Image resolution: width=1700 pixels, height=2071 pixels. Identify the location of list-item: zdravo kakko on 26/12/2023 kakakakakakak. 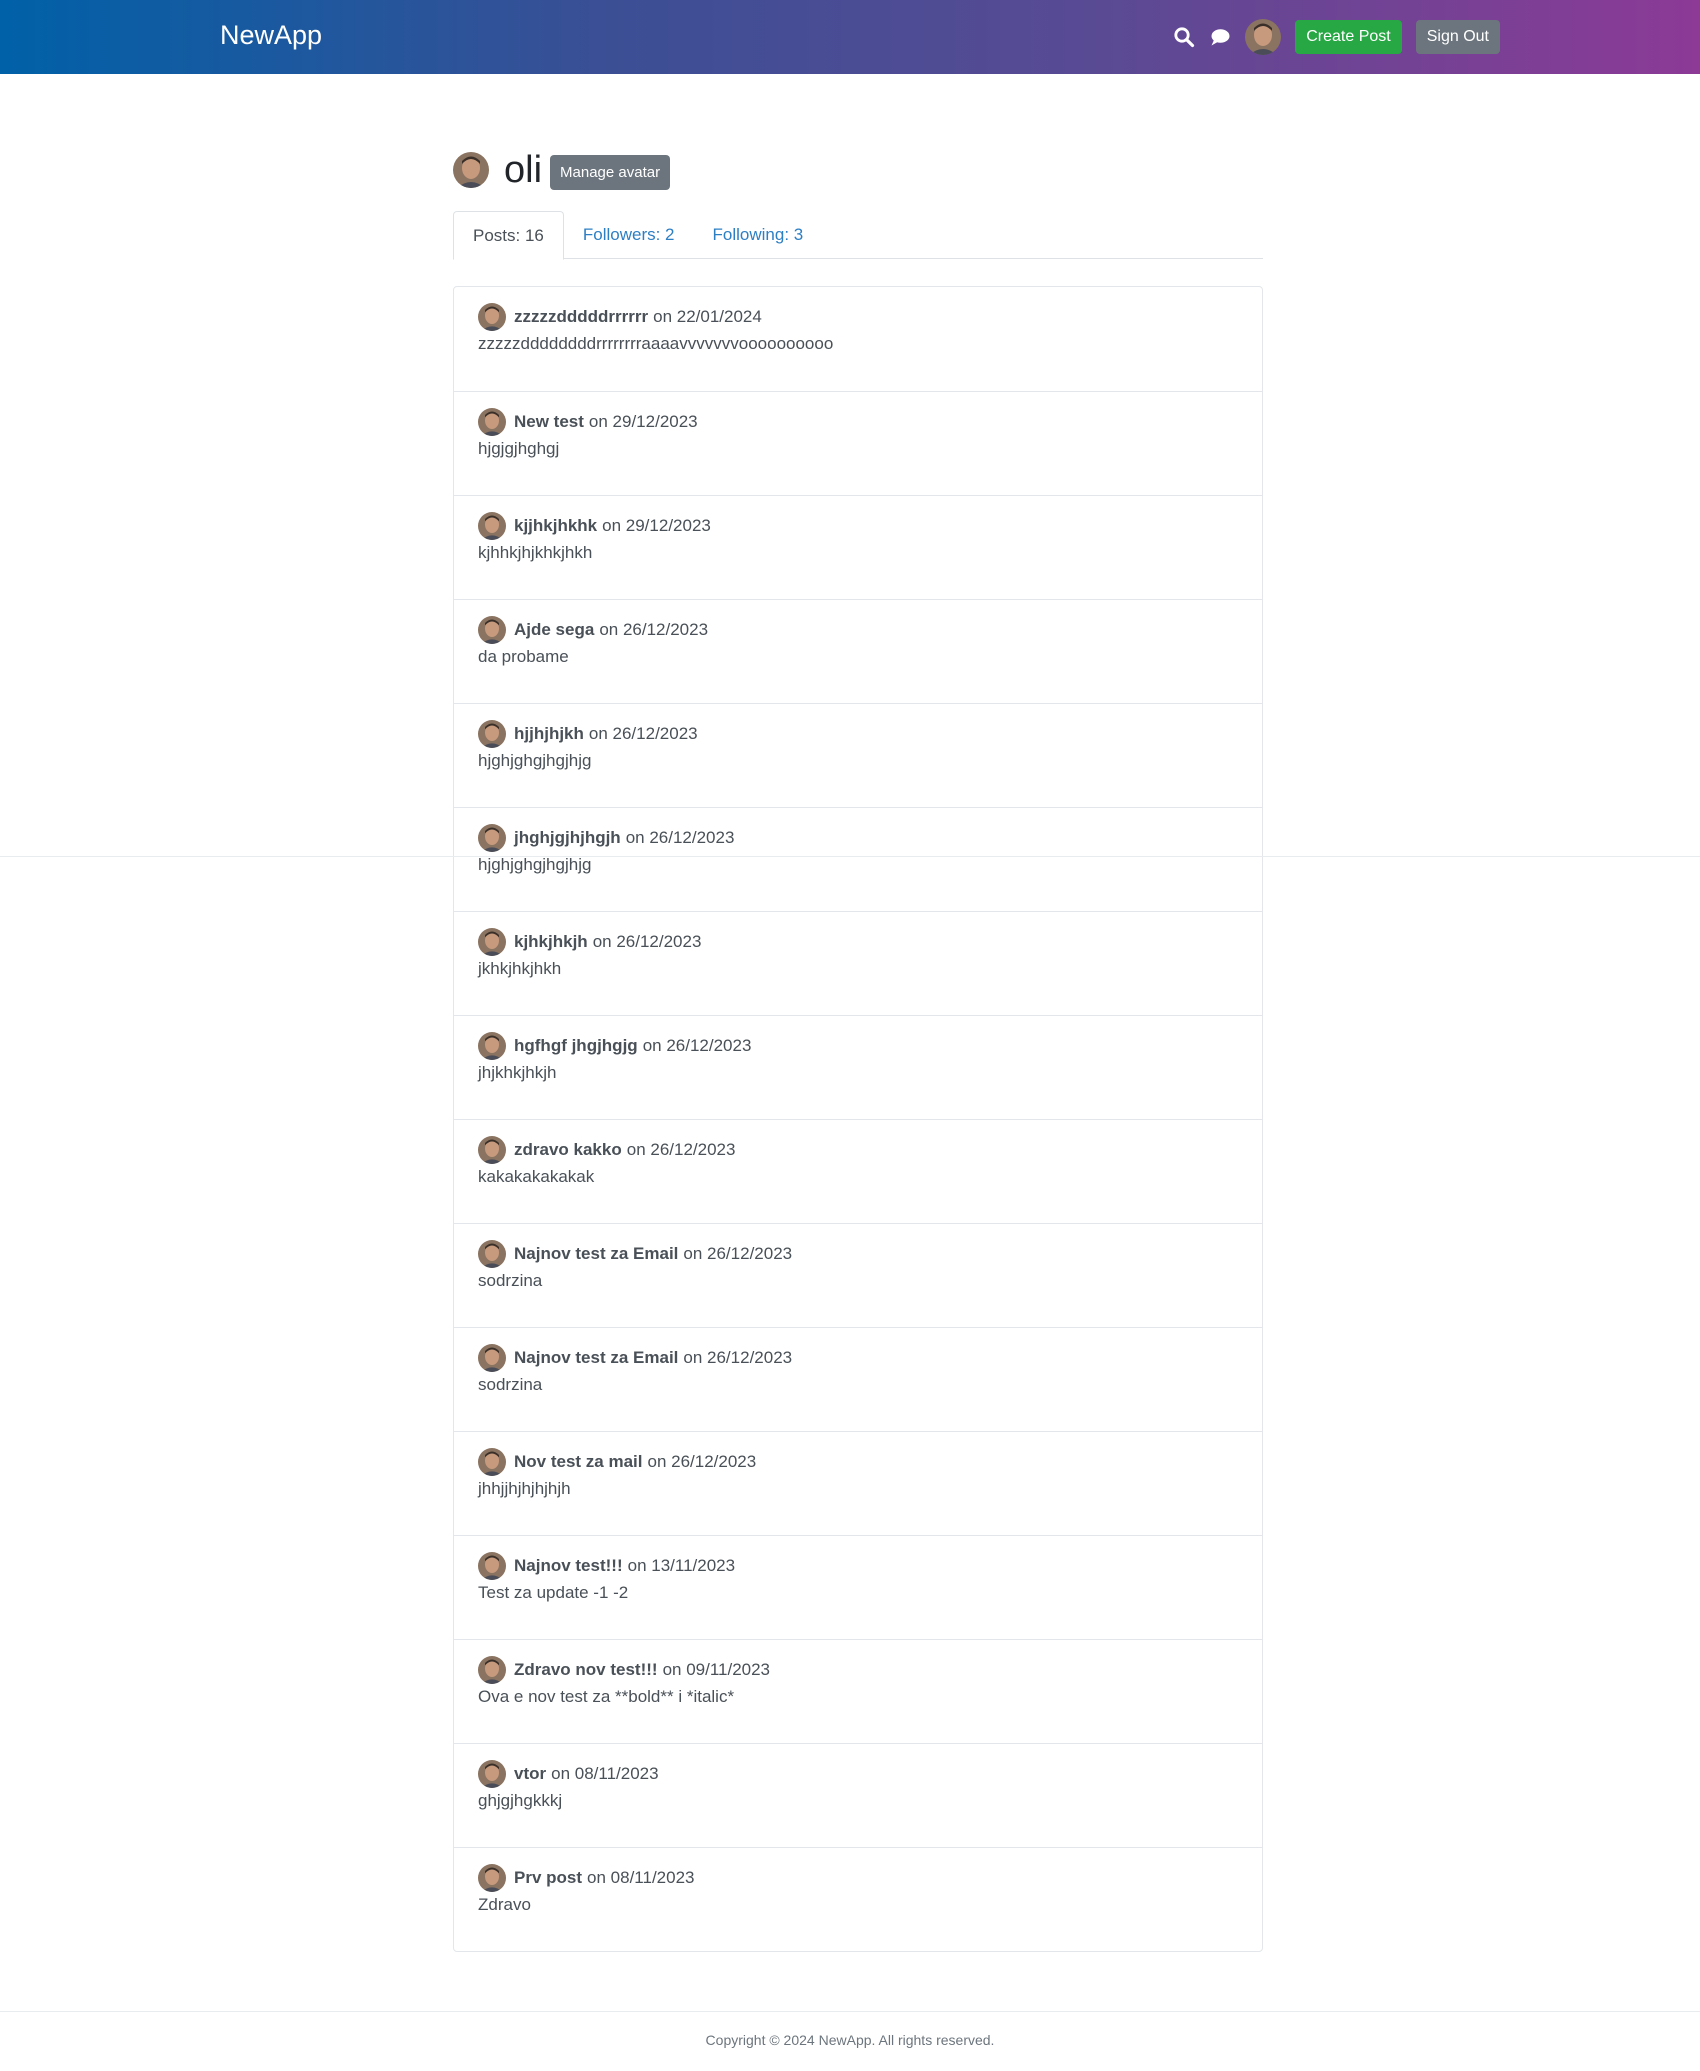
(858, 1171).